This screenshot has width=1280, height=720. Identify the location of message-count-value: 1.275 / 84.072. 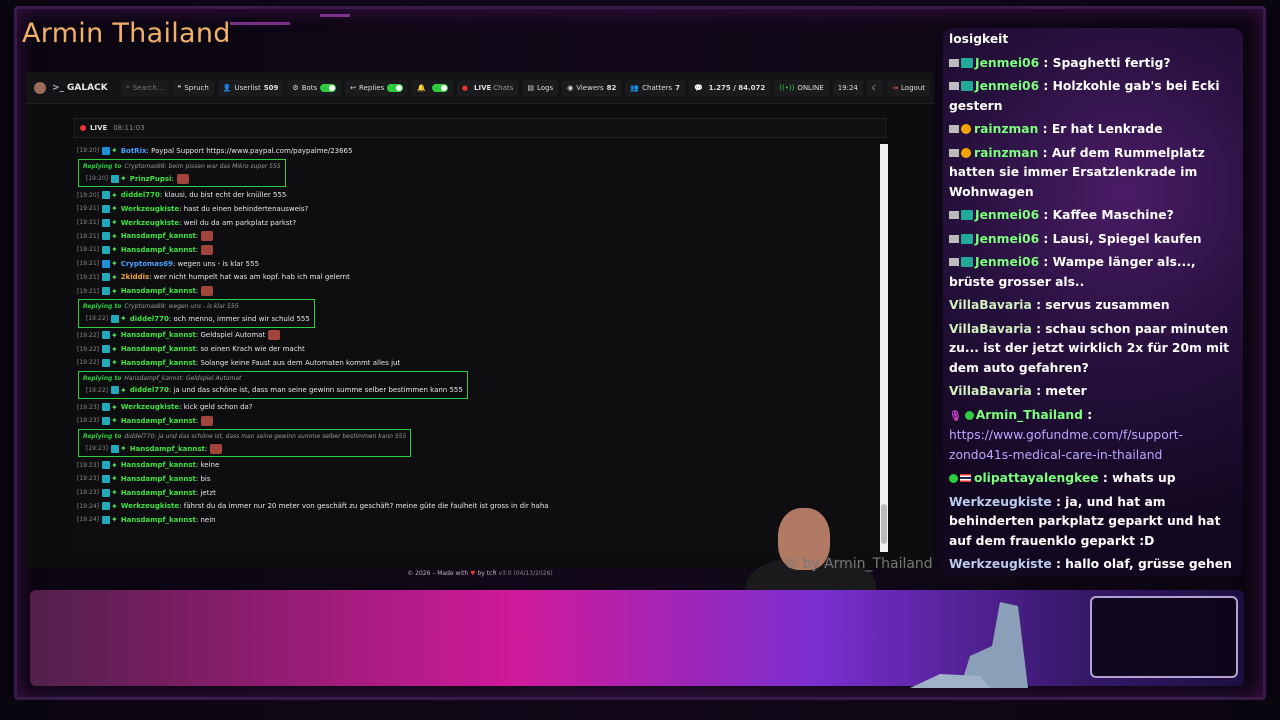
(737, 87).